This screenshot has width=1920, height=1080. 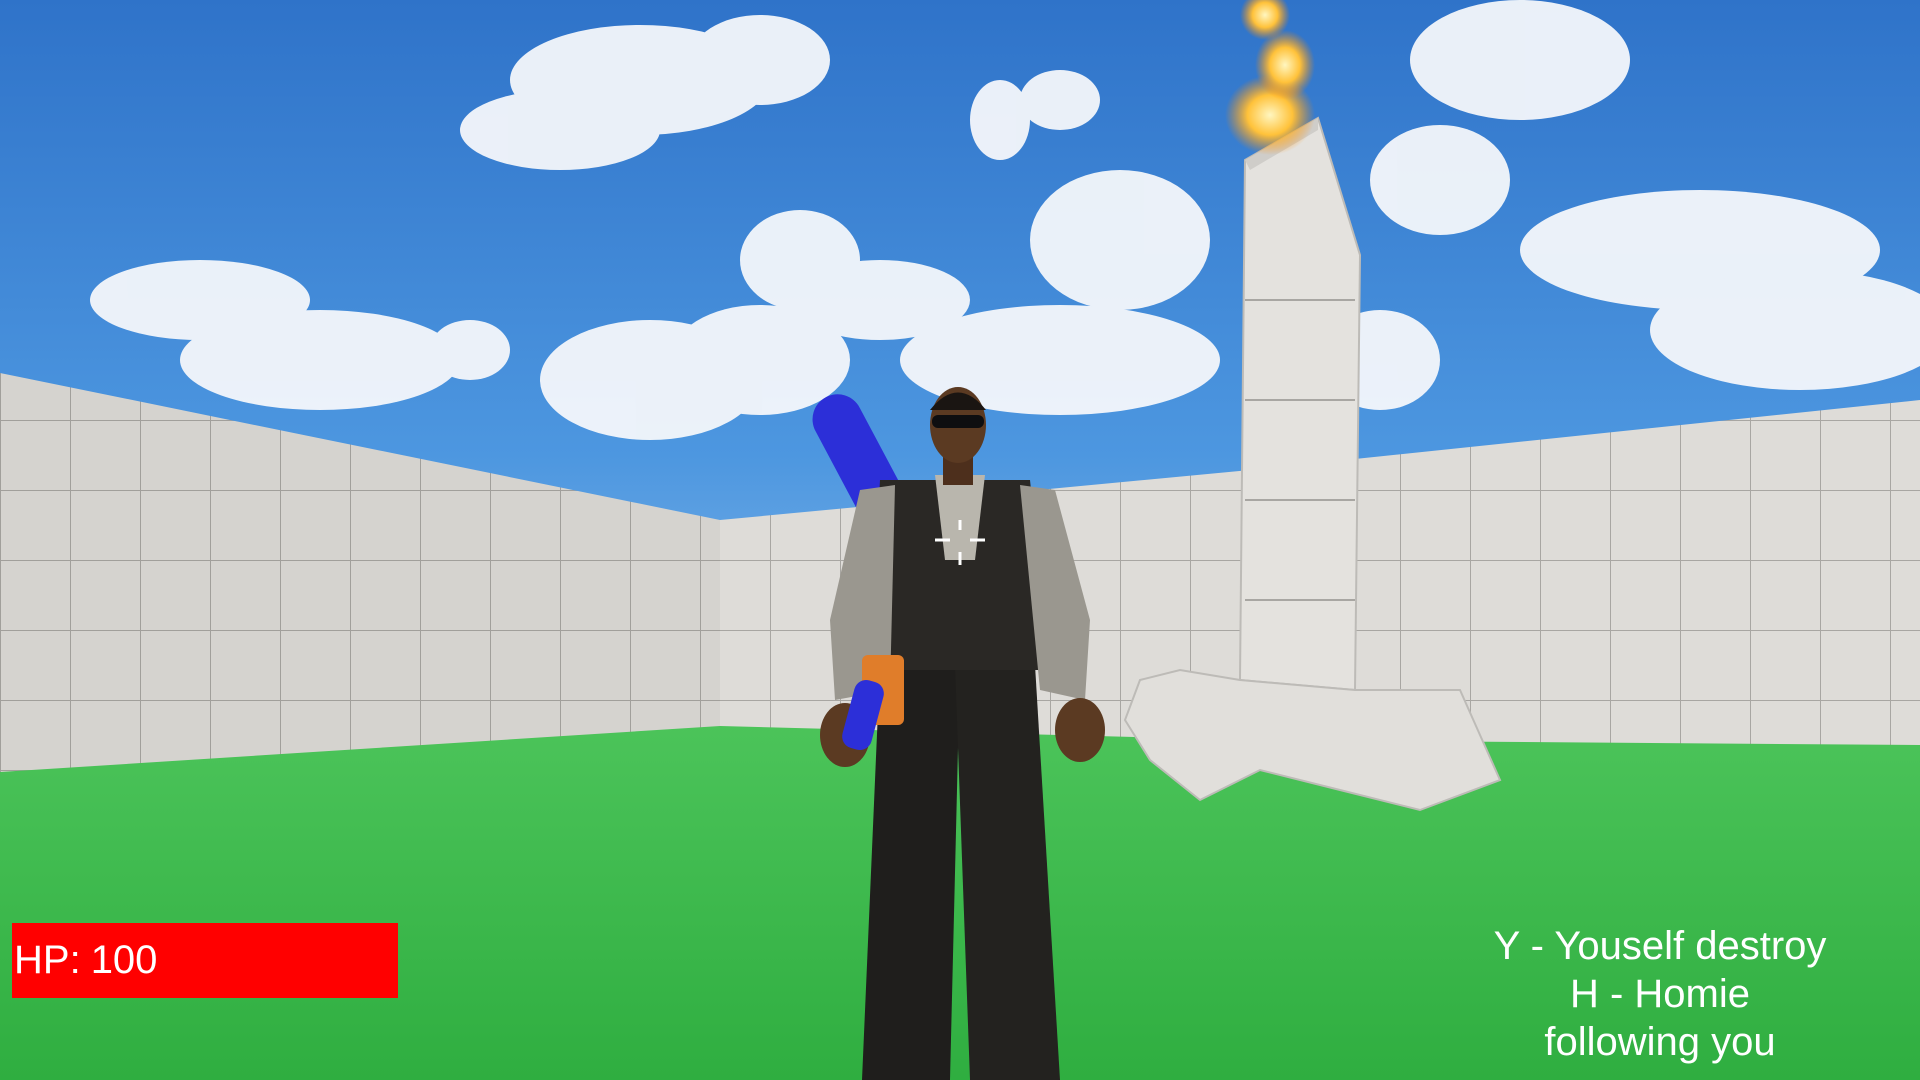 I want to click on control-hint-line: H - Homie, so click(x=1660, y=994).